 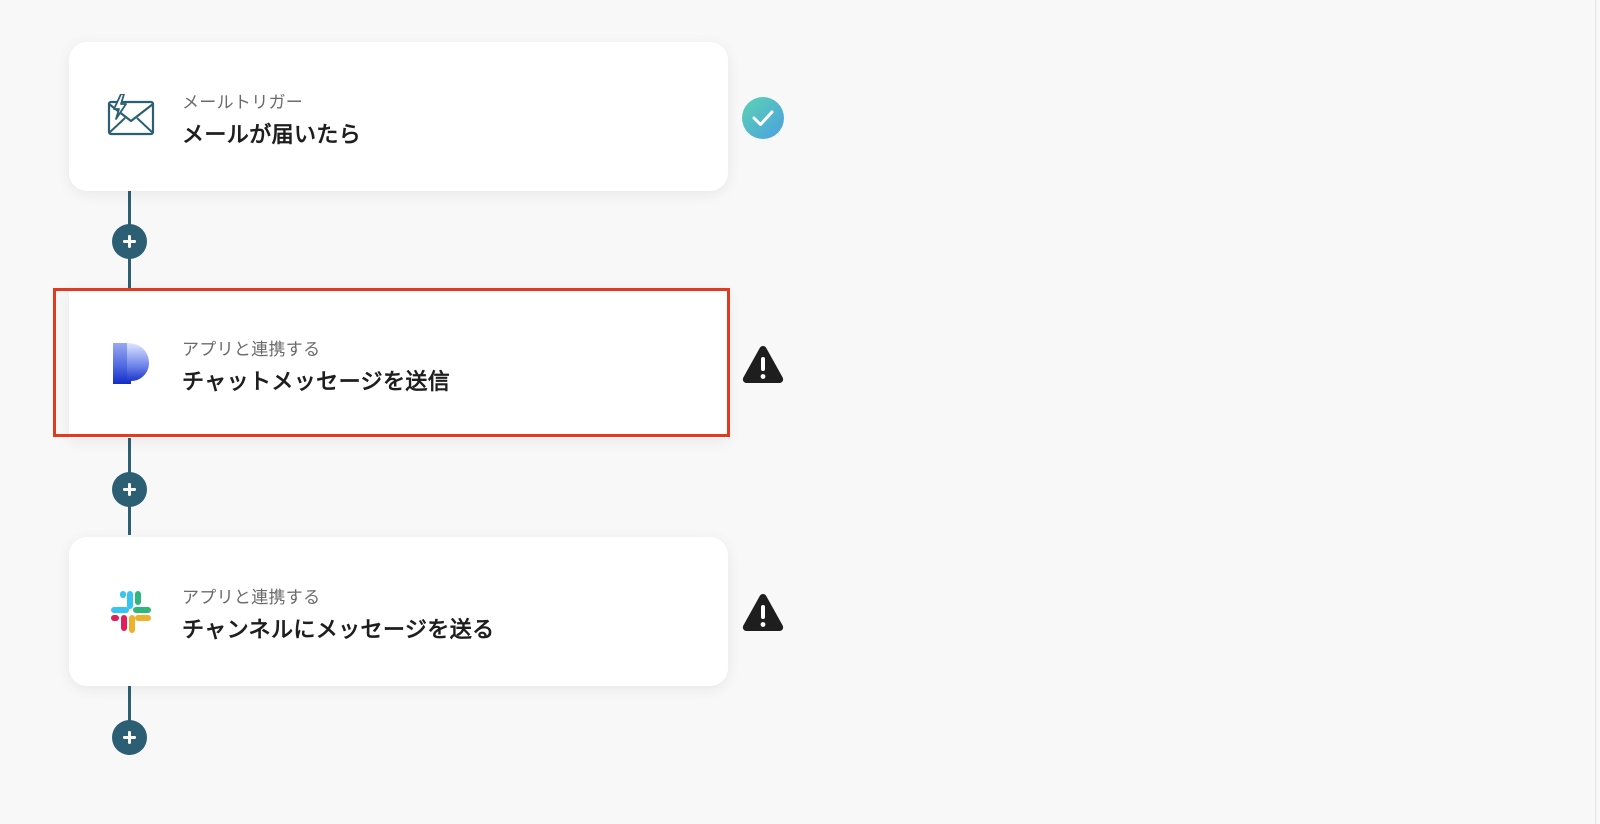 I want to click on step-type-label: メールトリガー, so click(x=243, y=103).